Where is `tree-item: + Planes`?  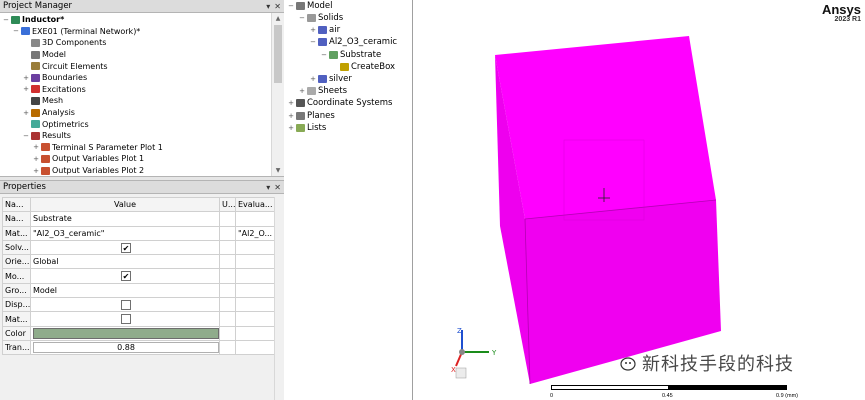
tree-item: + Planes is located at coordinates (311, 116).